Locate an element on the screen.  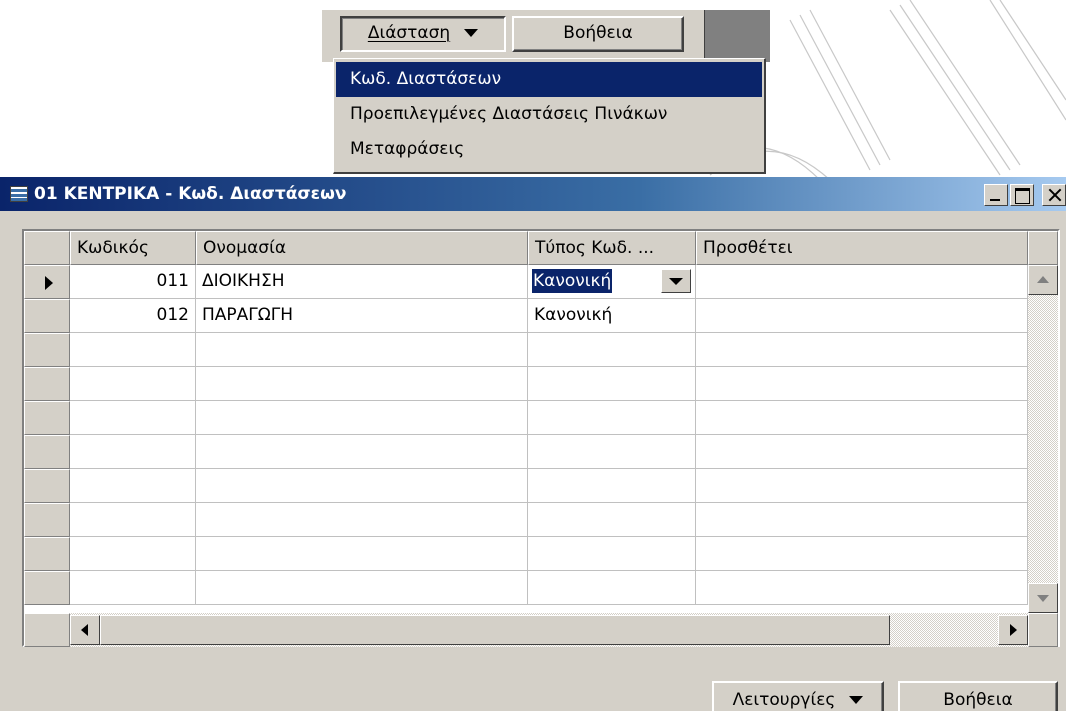
help-button-top: Βοήθεια is located at coordinates (598, 34).